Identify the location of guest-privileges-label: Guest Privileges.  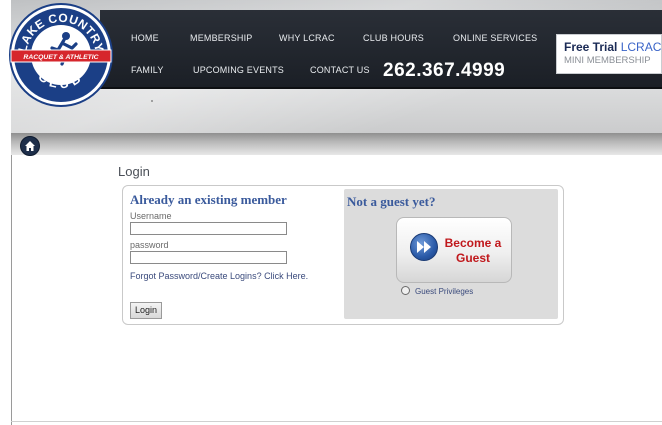
(444, 291).